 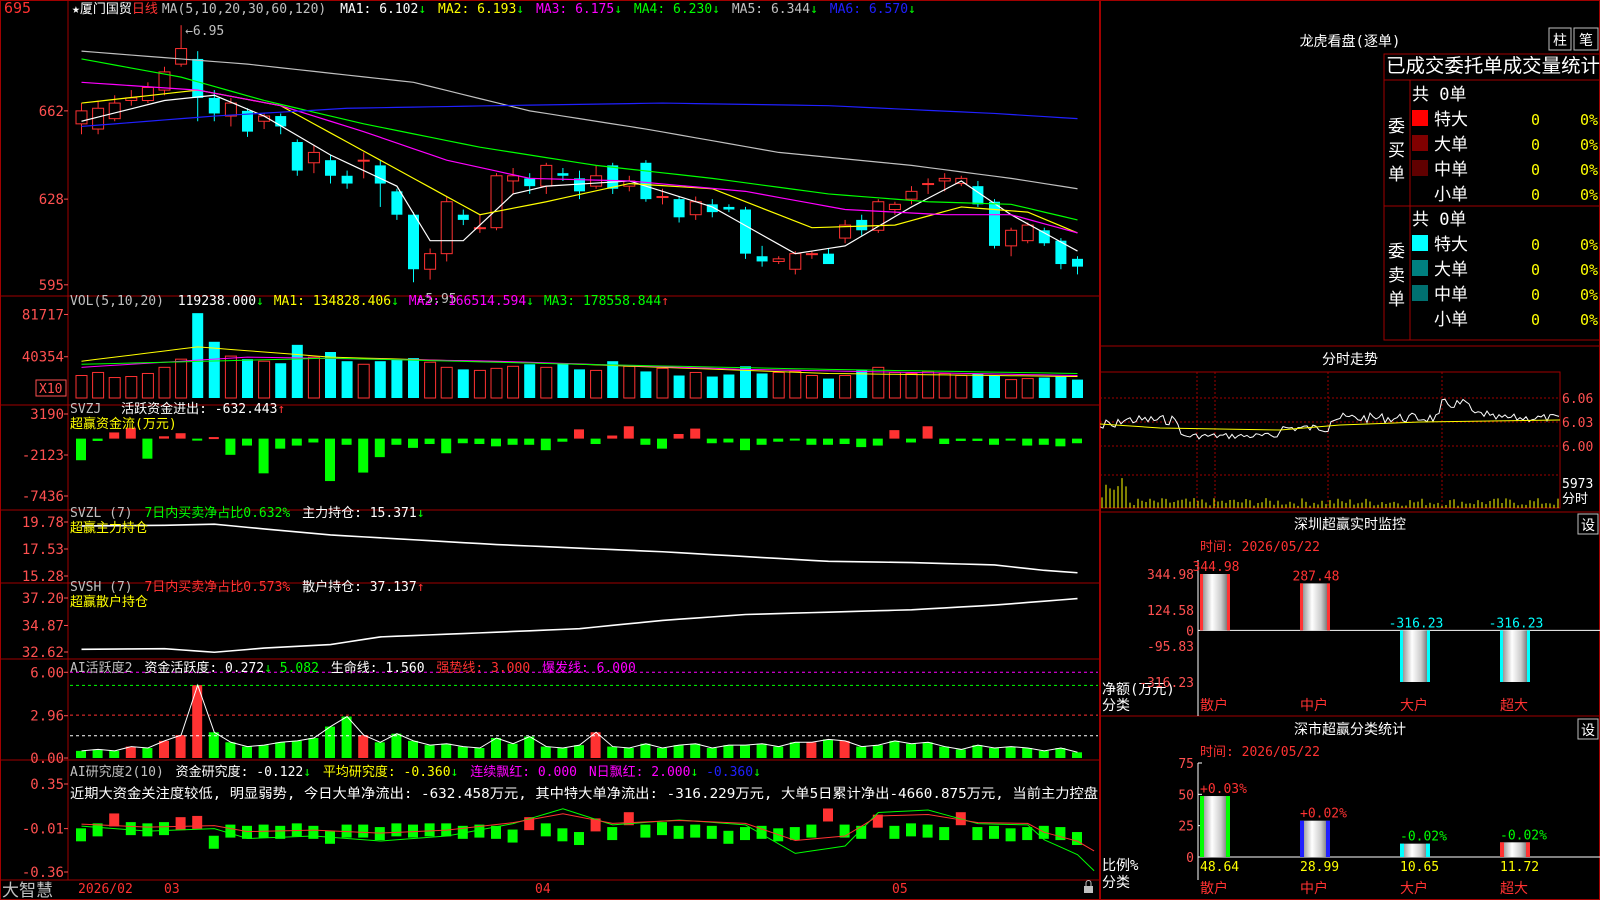 I want to click on zhu-button-label: 柱, so click(x=1560, y=41).